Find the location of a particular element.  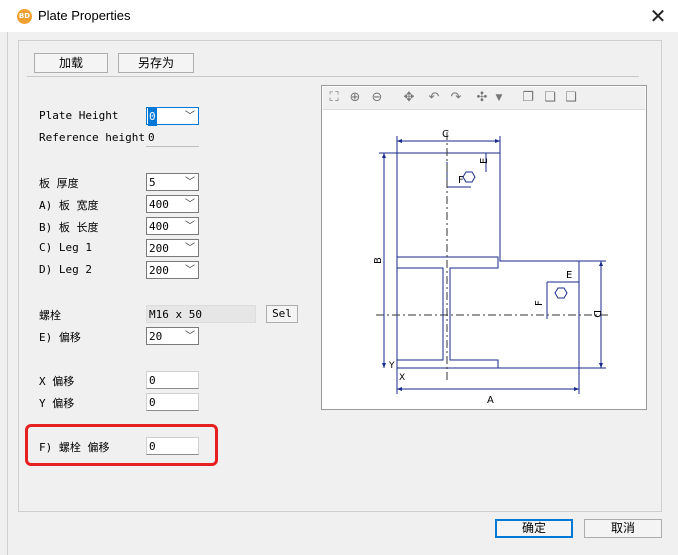

reference-height-label: Reference height is located at coordinates (92, 137).